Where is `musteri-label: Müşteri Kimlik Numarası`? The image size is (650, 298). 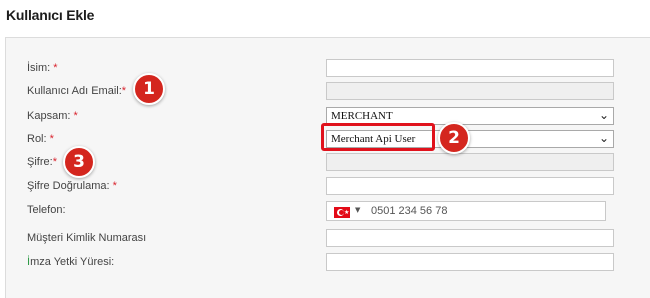 musteri-label: Müşteri Kimlik Numarası is located at coordinates (87, 238).